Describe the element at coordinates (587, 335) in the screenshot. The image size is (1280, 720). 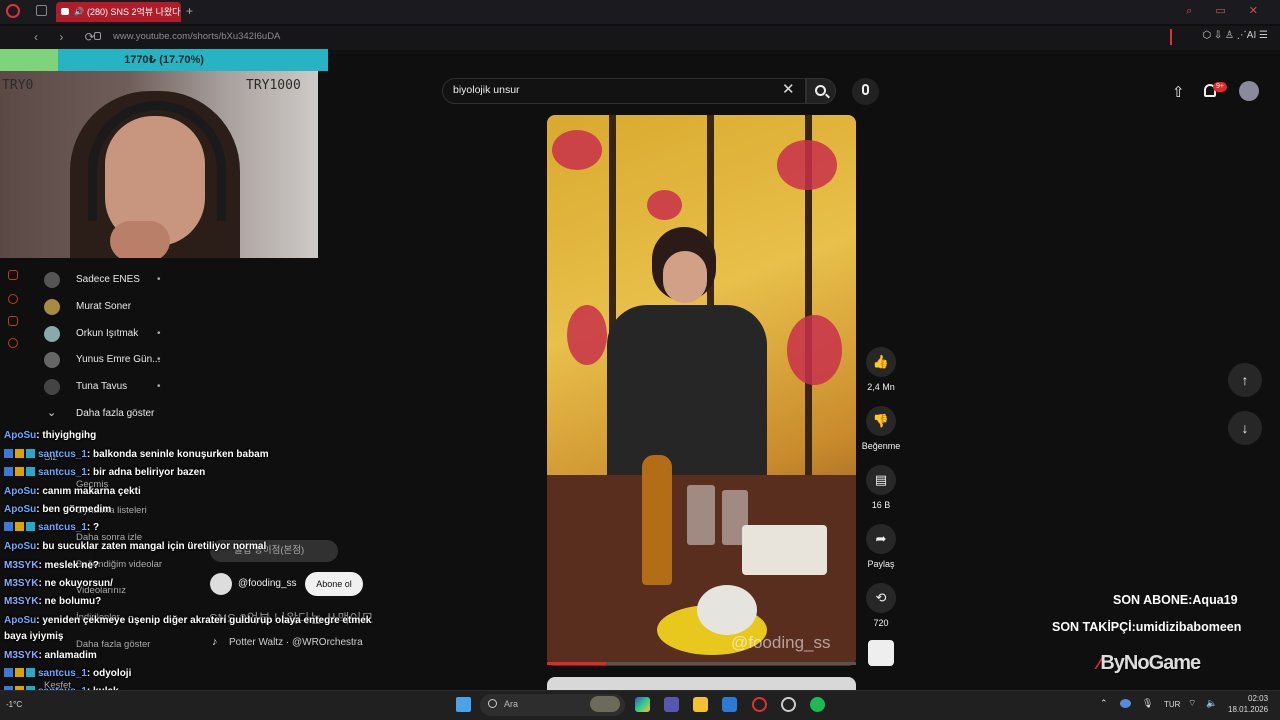
I see `blossom` at that location.